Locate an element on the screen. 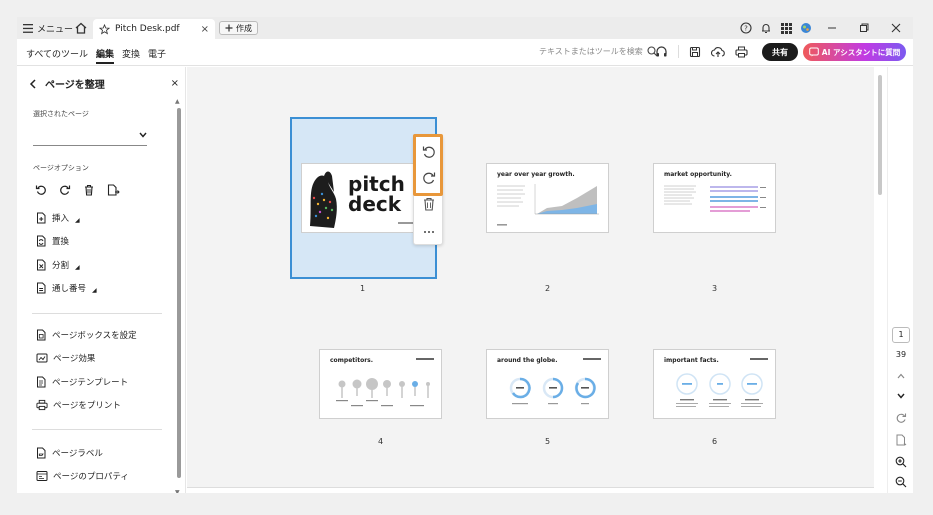 The image size is (933, 515). restore-icon is located at coordinates (864, 28).